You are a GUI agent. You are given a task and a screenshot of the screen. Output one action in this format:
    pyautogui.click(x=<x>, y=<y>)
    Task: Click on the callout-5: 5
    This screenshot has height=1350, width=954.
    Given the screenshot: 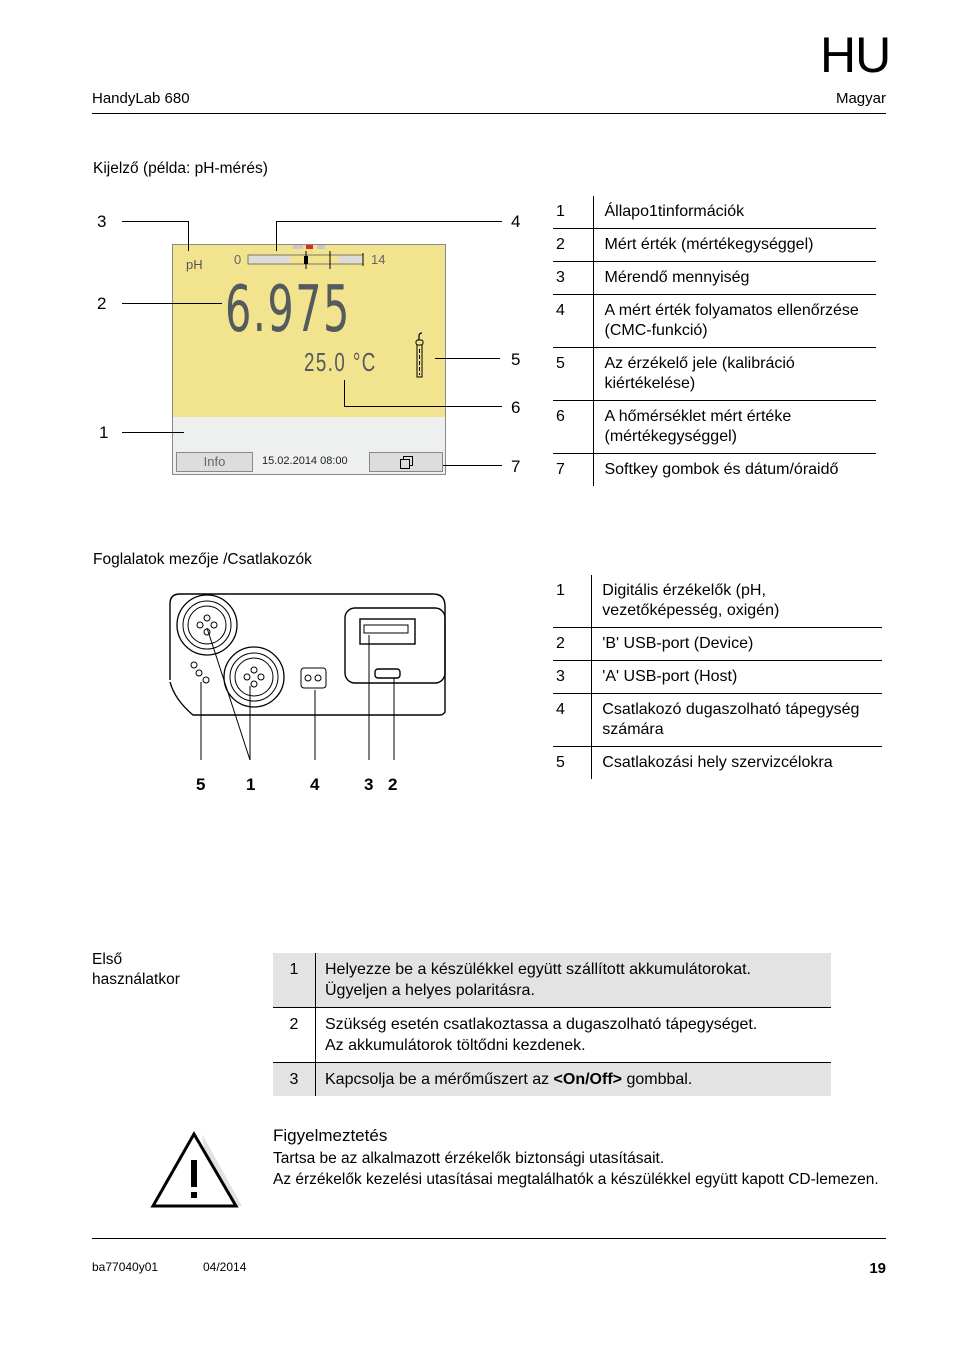 What is the action you would take?
    pyautogui.click(x=516, y=359)
    